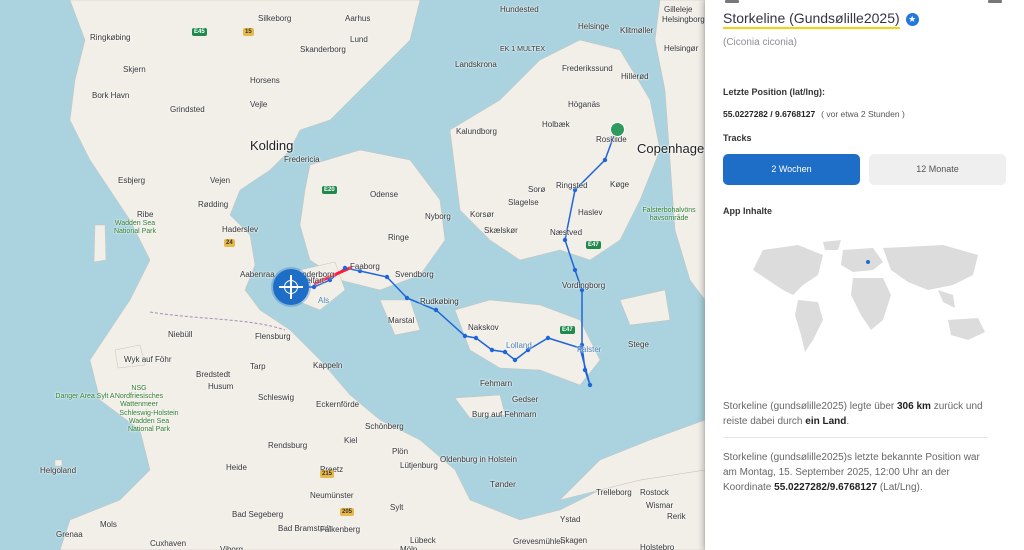 This screenshot has width=1024, height=550. What do you see at coordinates (414, 274) in the screenshot?
I see `map-label: Svendborg` at bounding box center [414, 274].